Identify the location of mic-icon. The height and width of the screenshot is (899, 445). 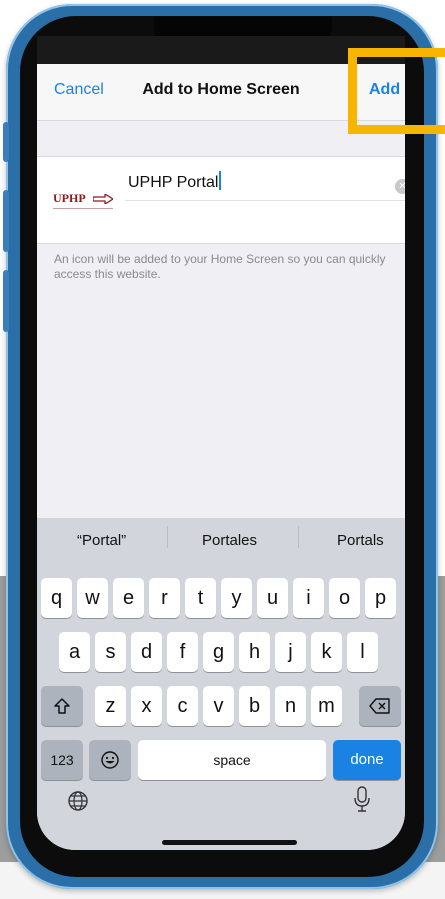
(362, 799).